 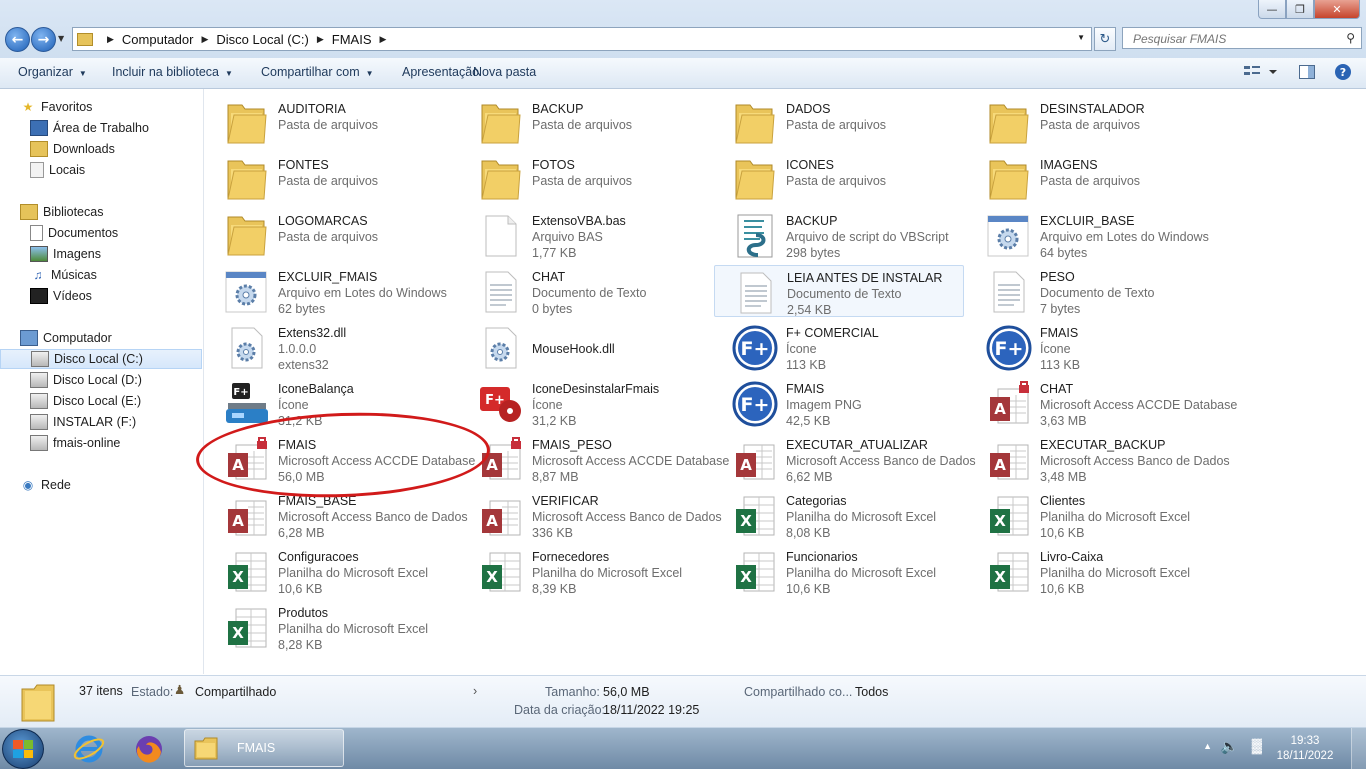 What do you see at coordinates (1207, 746) in the screenshot?
I see `tray-expand-icon: ▲` at bounding box center [1207, 746].